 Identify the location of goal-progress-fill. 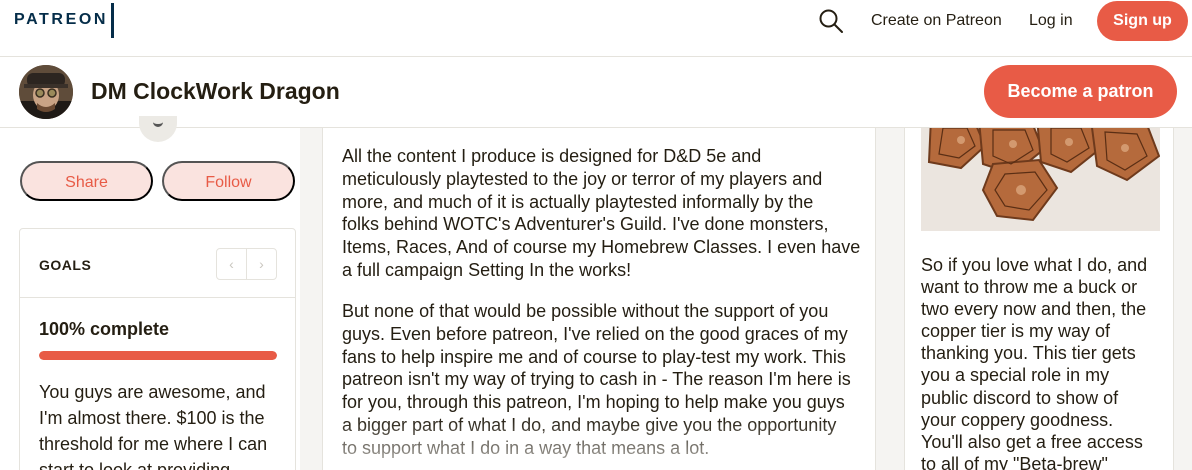
(158, 355).